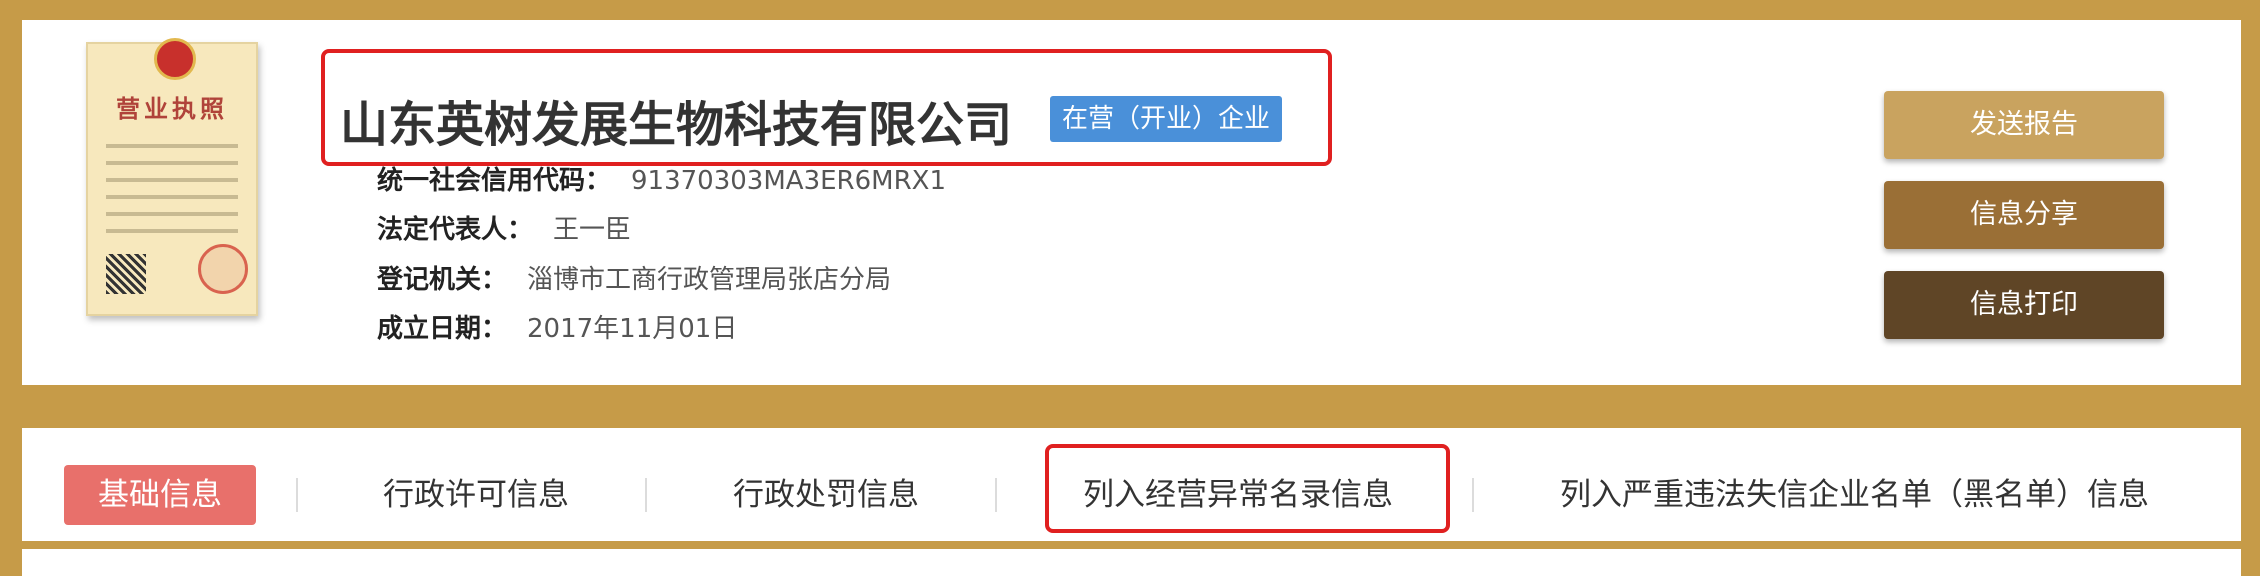  I want to click on credit-code-row: 统一社会信用代码： 91370303MA3ER6MRX1, so click(661, 178).